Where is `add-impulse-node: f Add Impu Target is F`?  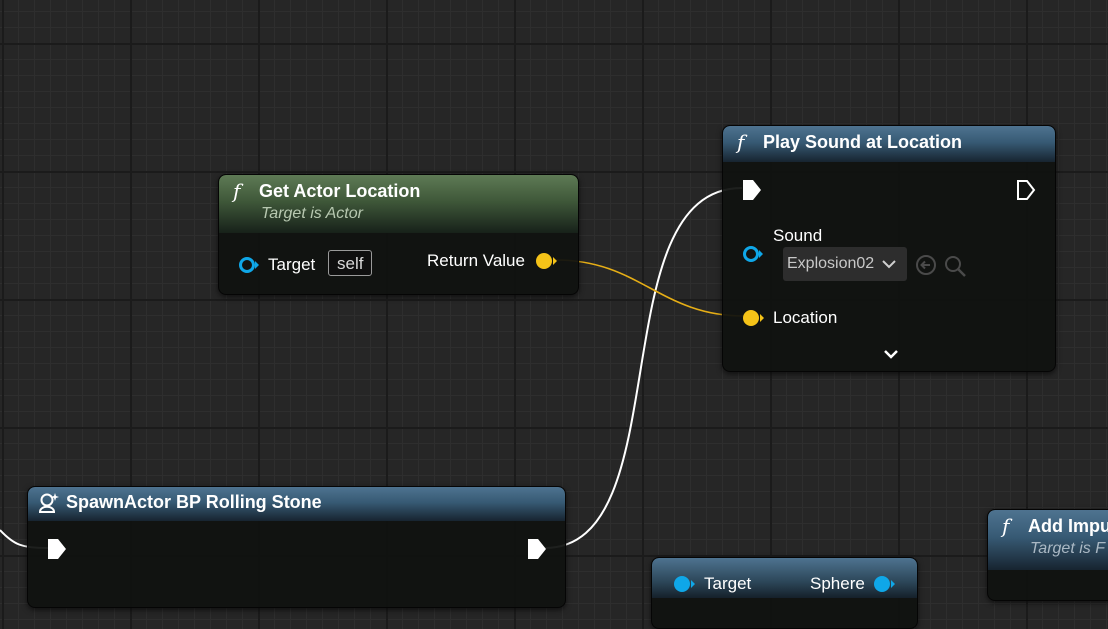
add-impulse-node: f Add Impu Target is F is located at coordinates (1047, 555).